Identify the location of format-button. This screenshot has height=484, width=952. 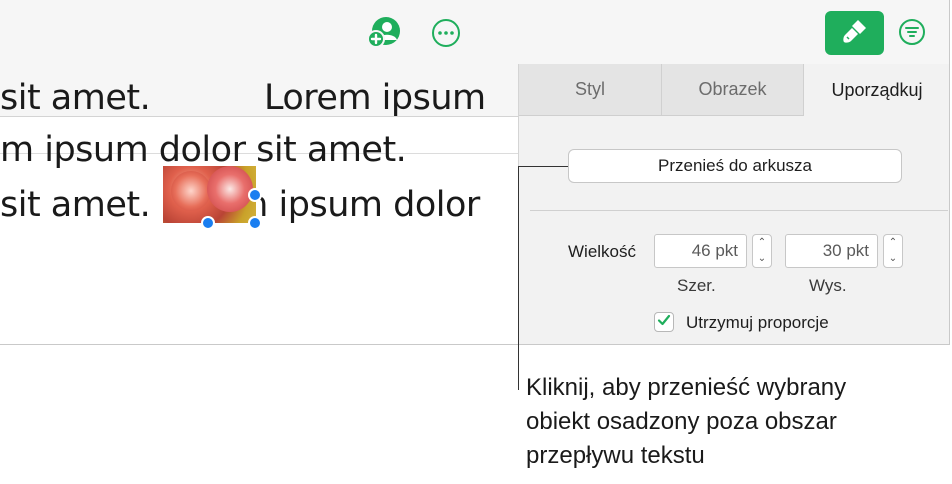
(854, 33).